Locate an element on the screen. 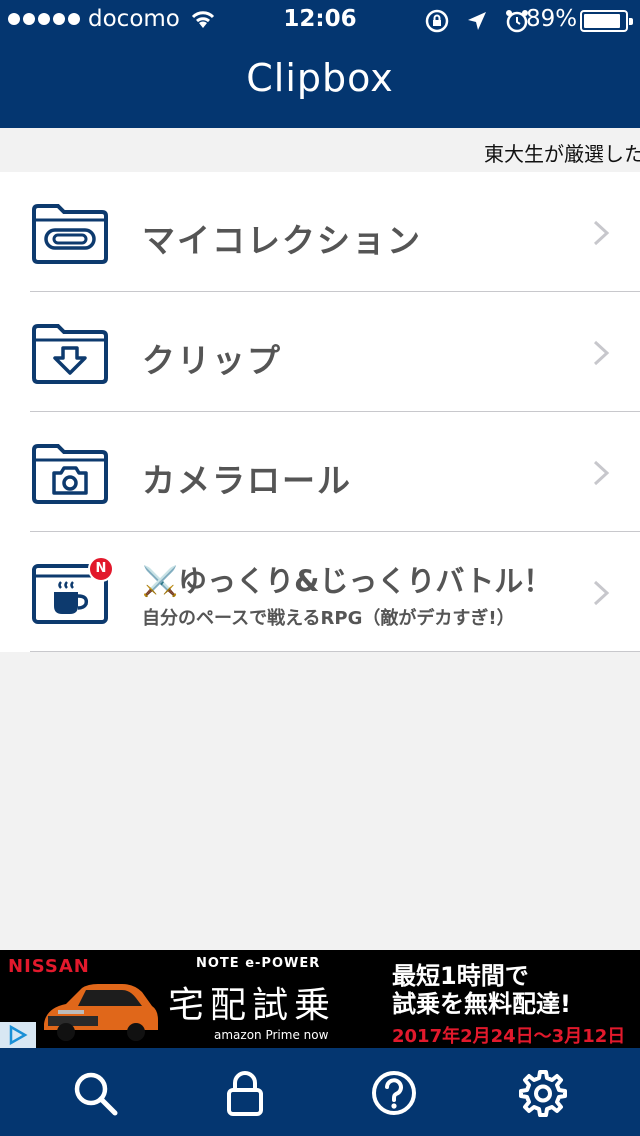 This screenshot has height=1136, width=640. list-item-label: マイコレクション is located at coordinates (282, 240).